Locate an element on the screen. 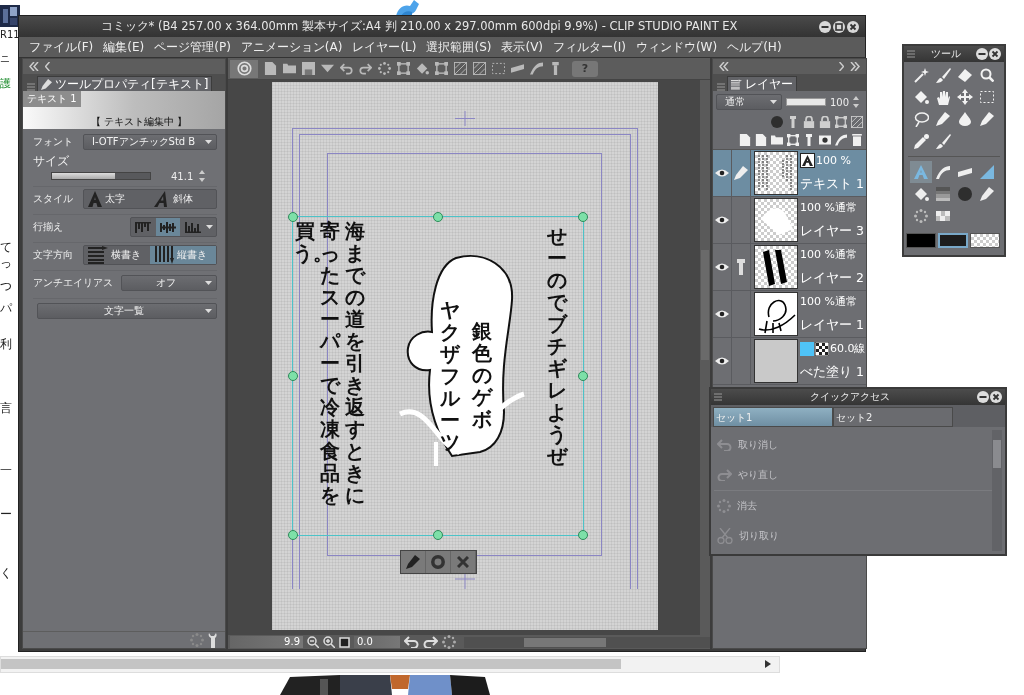  zoom-value: 9.9 is located at coordinates (266, 642).